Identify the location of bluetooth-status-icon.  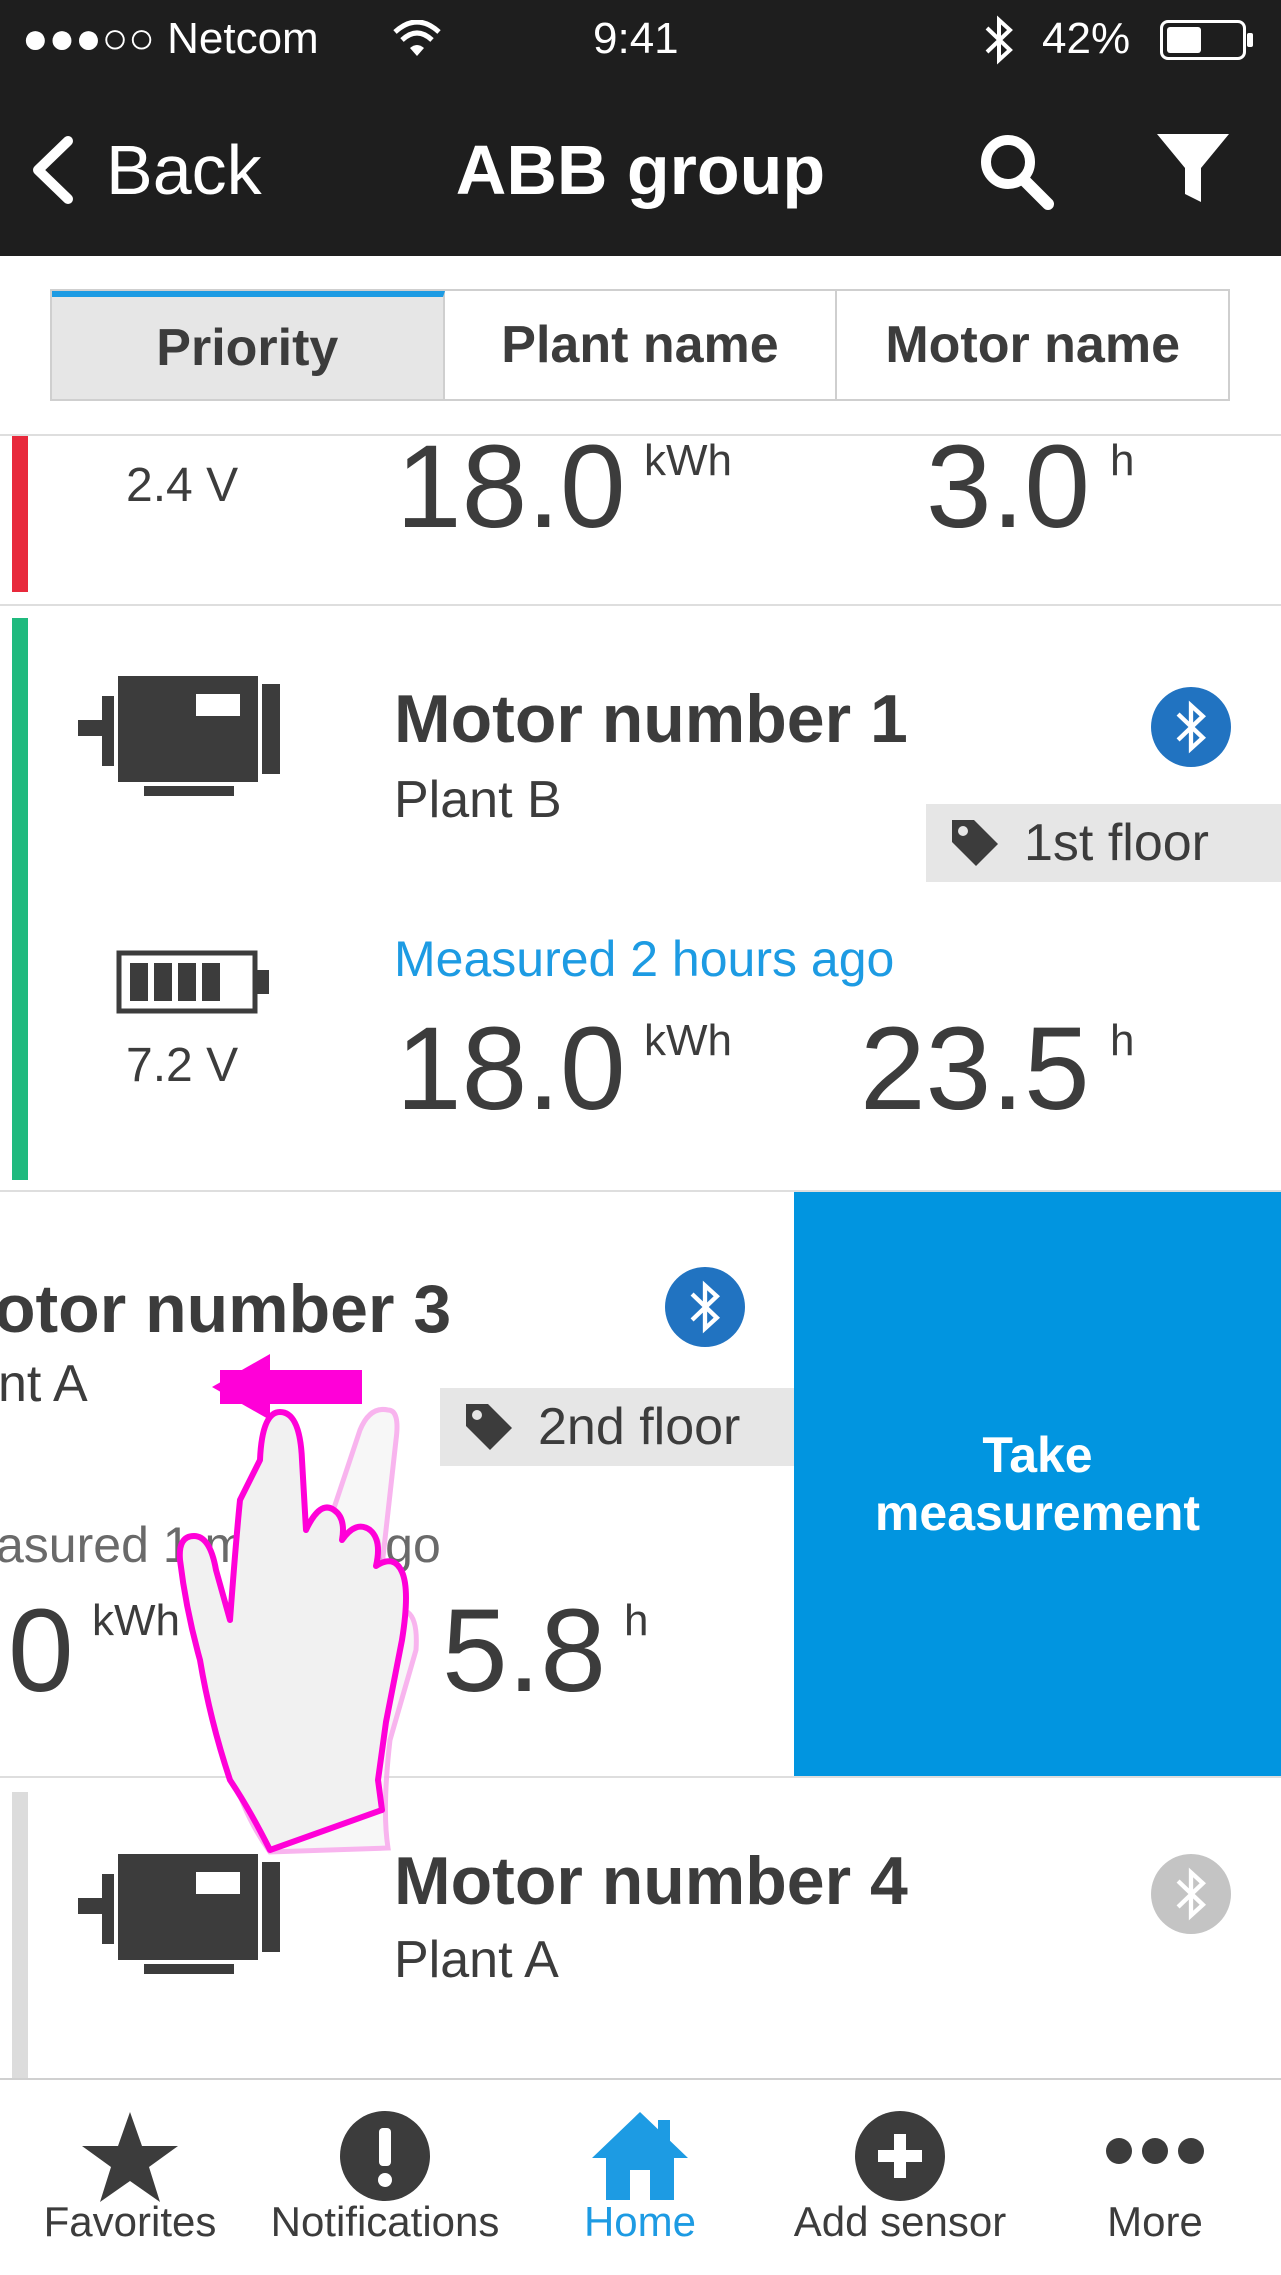
(999, 40).